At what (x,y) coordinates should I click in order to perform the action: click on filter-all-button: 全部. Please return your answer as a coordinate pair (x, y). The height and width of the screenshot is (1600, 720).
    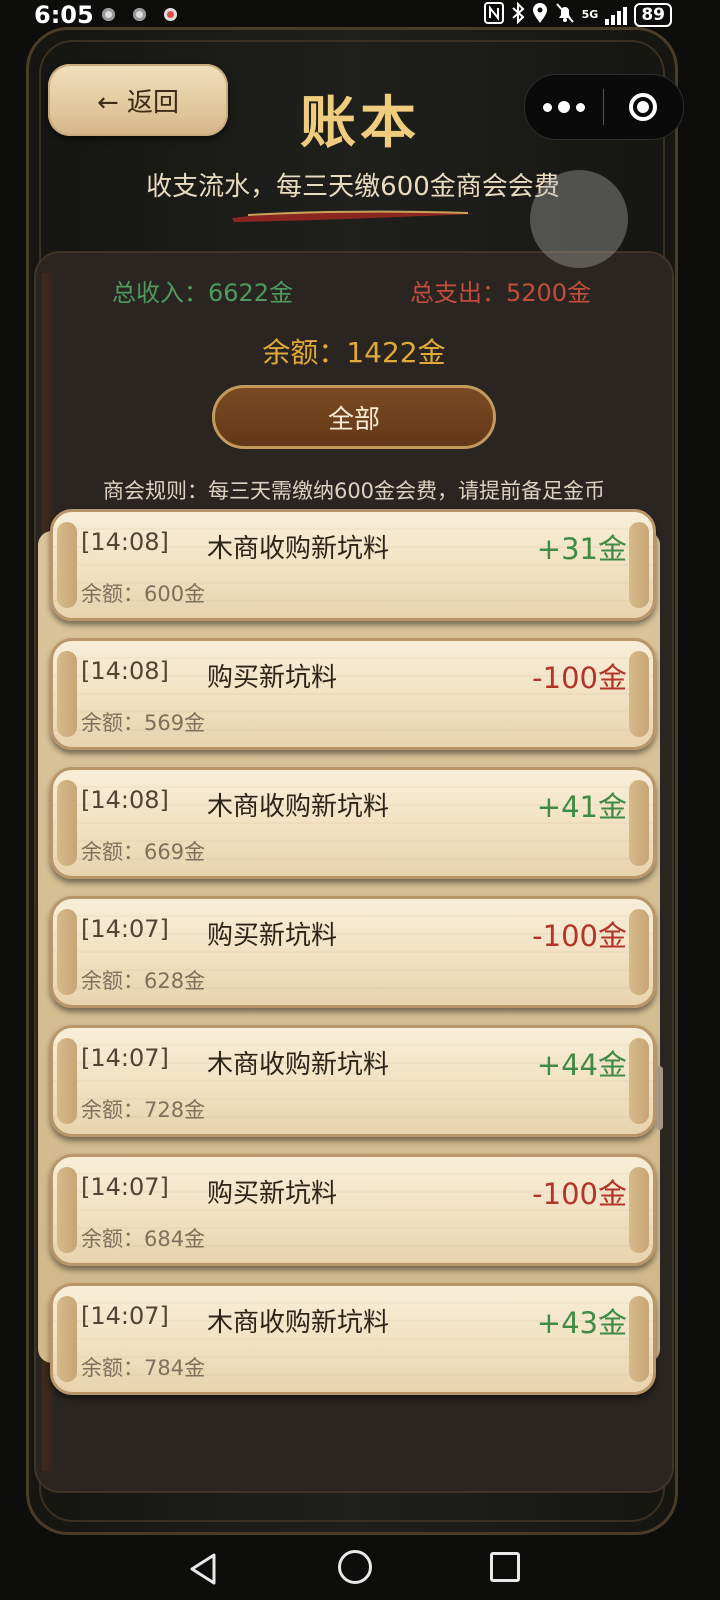
    Looking at the image, I should click on (354, 417).